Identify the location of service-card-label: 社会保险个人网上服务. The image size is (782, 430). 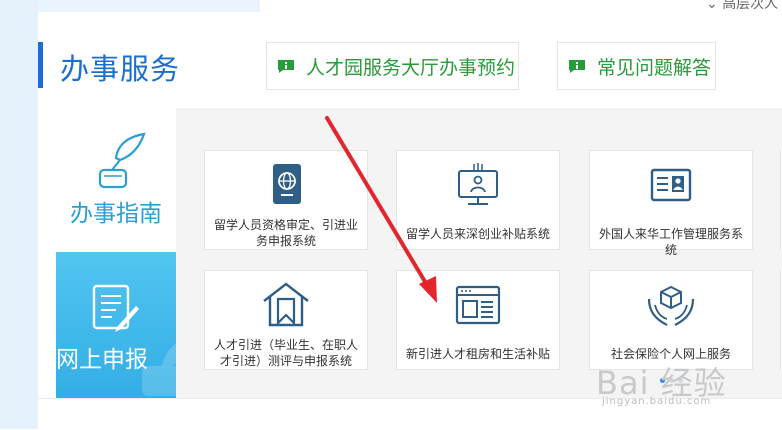
(670, 354).